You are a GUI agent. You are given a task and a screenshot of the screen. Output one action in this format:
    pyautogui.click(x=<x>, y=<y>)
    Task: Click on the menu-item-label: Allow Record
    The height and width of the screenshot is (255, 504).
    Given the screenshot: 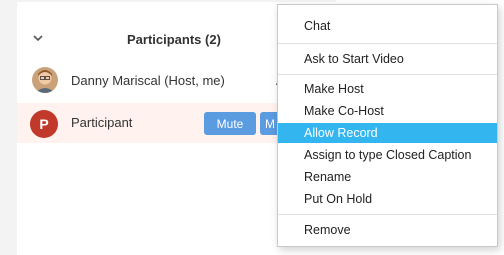 What is the action you would take?
    pyautogui.click(x=341, y=133)
    